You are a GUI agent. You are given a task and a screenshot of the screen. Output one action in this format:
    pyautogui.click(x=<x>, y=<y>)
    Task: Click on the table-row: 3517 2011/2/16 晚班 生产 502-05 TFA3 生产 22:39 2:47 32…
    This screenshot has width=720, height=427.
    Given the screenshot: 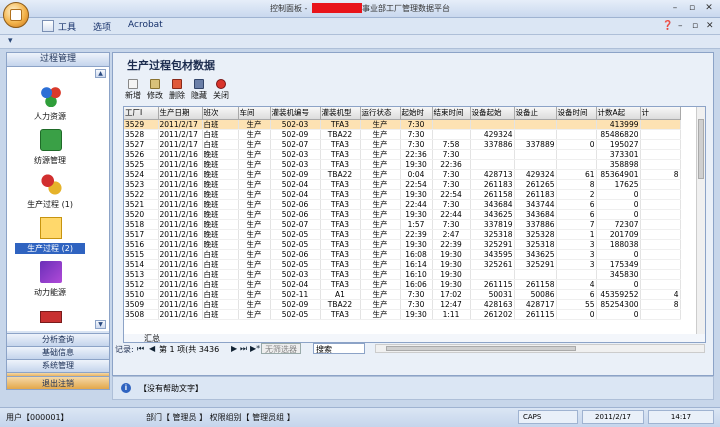 What is the action you would take?
    pyautogui.click(x=402, y=234)
    